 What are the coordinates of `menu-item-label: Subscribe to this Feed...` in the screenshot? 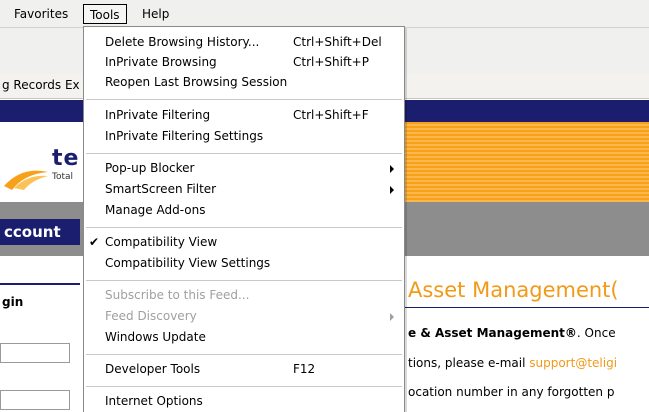 It's located at (177, 295).